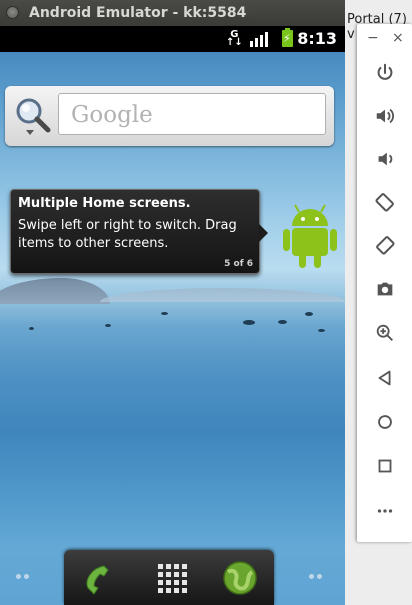 The width and height of the screenshot is (412, 605). Describe the element at coordinates (260, 39) in the screenshot. I see `signal-strength-icon` at that location.